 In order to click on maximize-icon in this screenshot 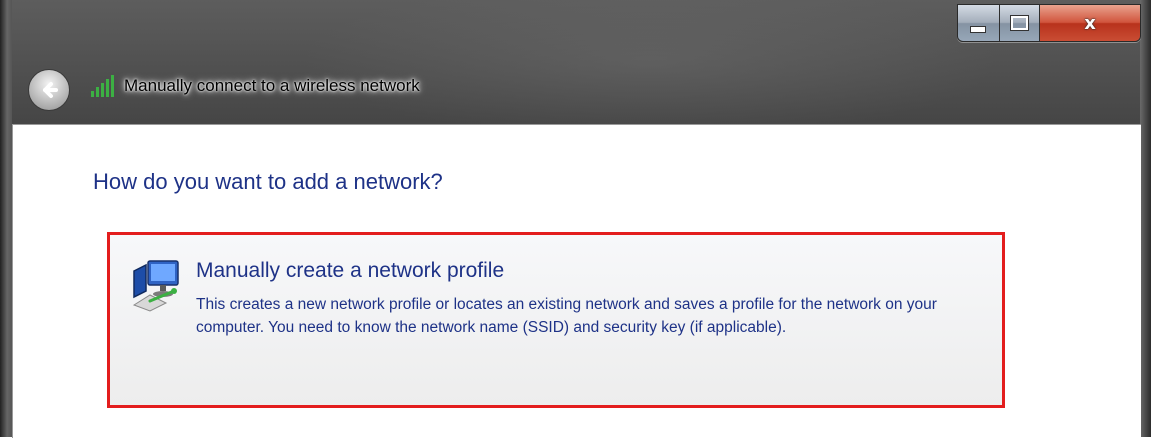, I will do `click(1019, 23)`.